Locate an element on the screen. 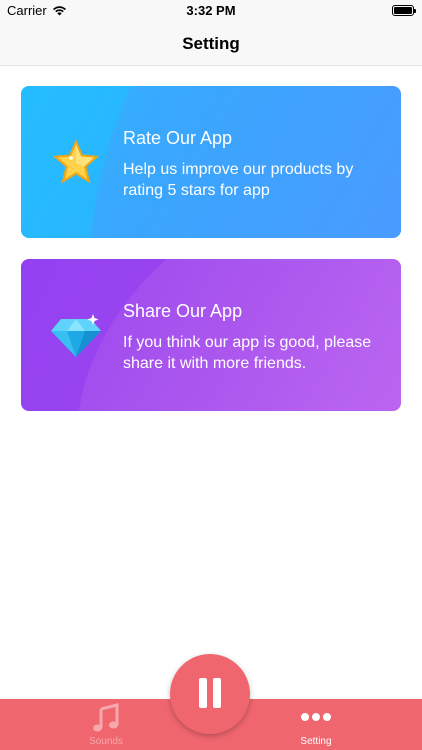  more-dots-icon is located at coordinates (316, 717).